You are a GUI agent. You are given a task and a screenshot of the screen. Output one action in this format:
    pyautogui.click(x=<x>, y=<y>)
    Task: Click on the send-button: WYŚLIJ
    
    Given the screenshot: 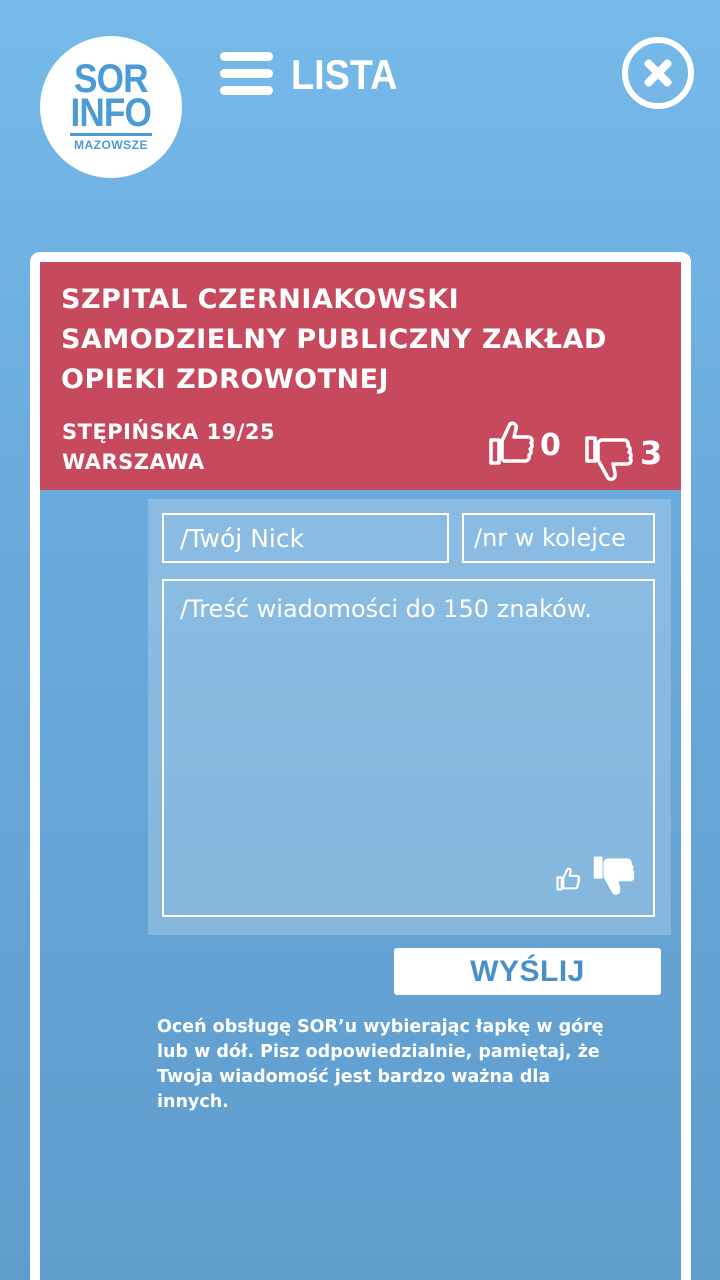 What is the action you would take?
    pyautogui.click(x=527, y=971)
    